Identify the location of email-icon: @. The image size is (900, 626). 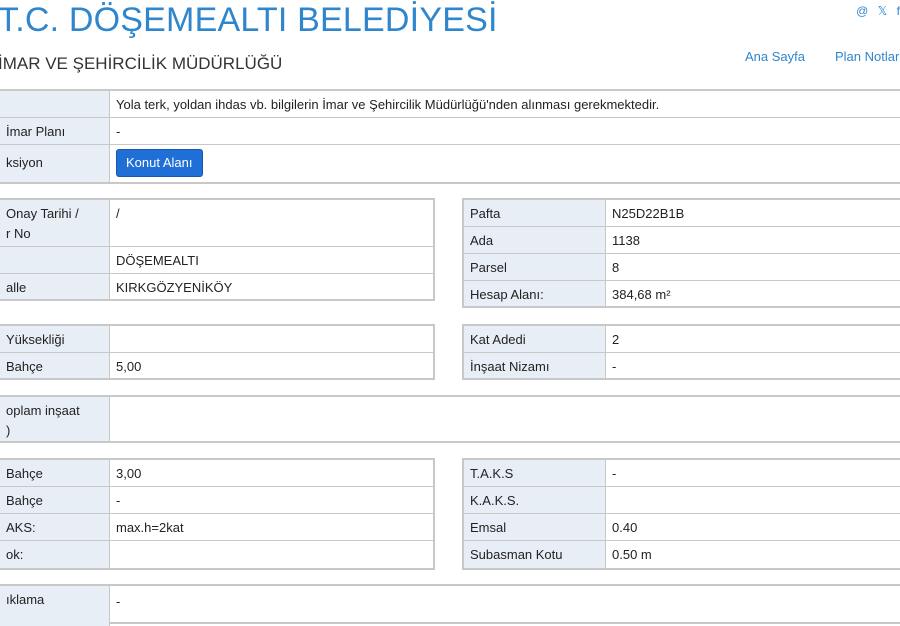
(862, 11).